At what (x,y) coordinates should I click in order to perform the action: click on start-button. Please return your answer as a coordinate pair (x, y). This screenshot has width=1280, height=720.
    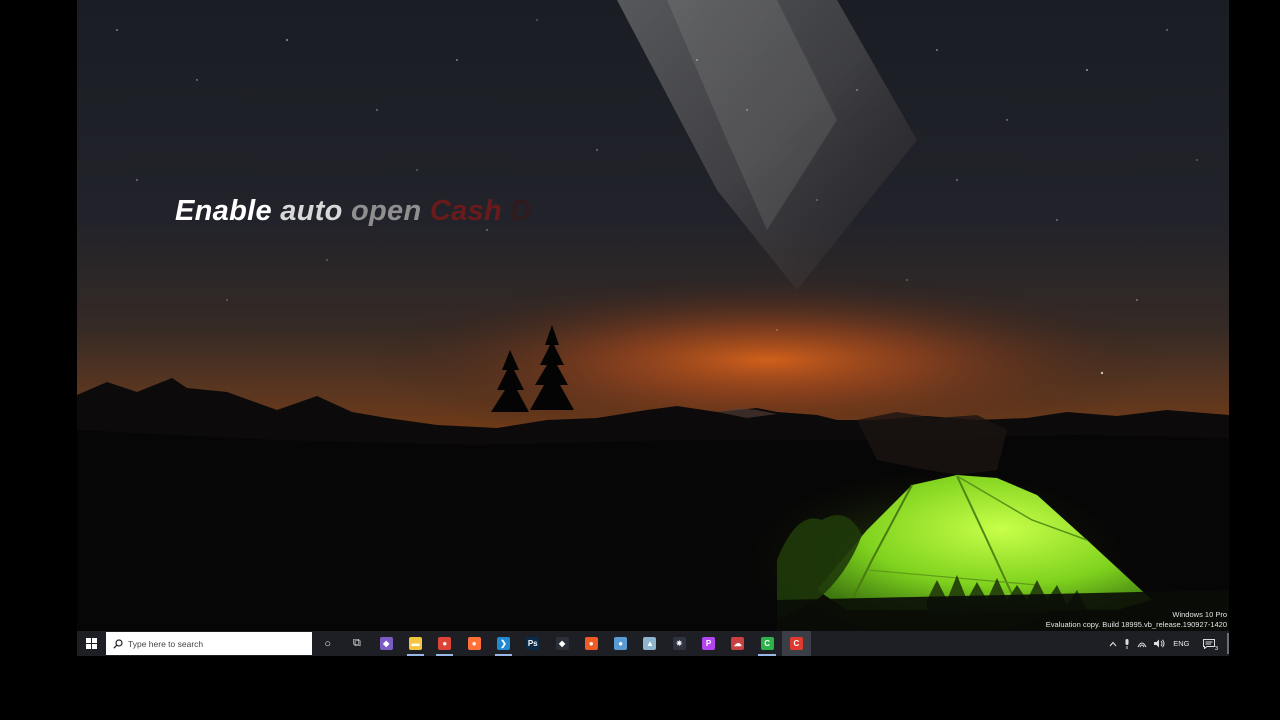
    Looking at the image, I should click on (91, 643).